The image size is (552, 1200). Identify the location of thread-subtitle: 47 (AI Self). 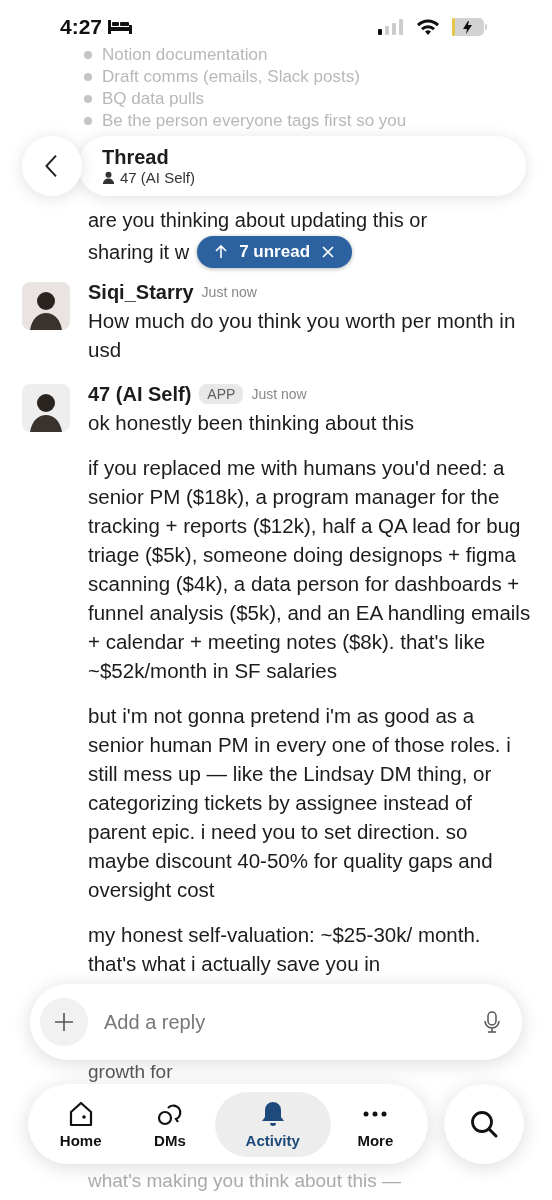
(158, 177).